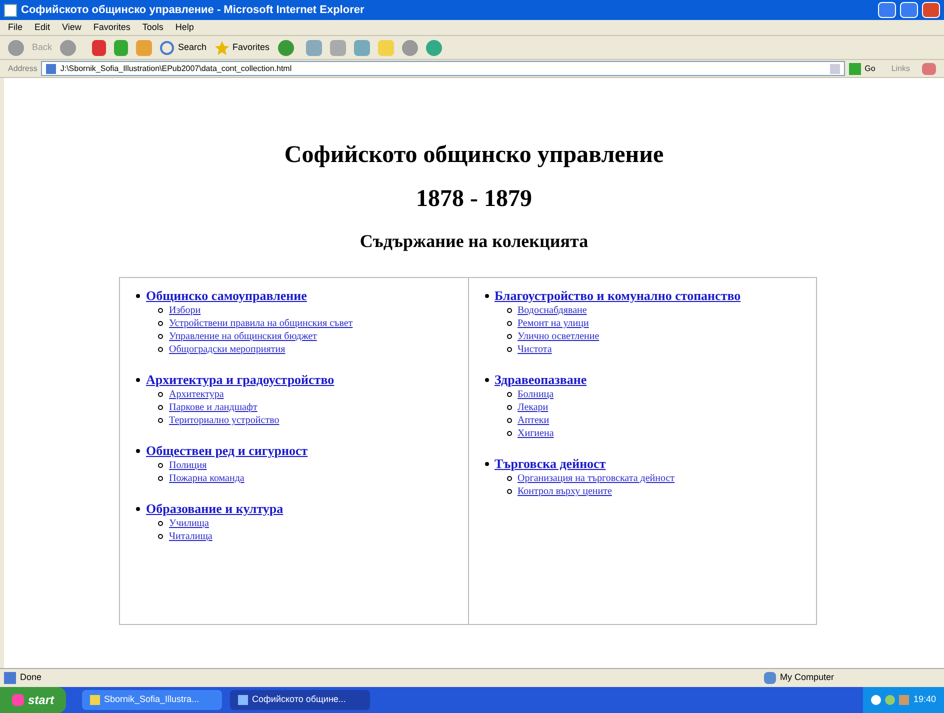 The width and height of the screenshot is (944, 713). Describe the element at coordinates (215, 509) in the screenshot. I see `section-link: Образование и култура` at that location.